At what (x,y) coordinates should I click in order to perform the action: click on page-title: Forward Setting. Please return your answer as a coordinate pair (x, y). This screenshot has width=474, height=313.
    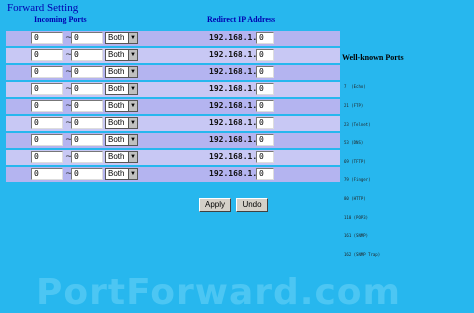
    Looking at the image, I should click on (43, 8).